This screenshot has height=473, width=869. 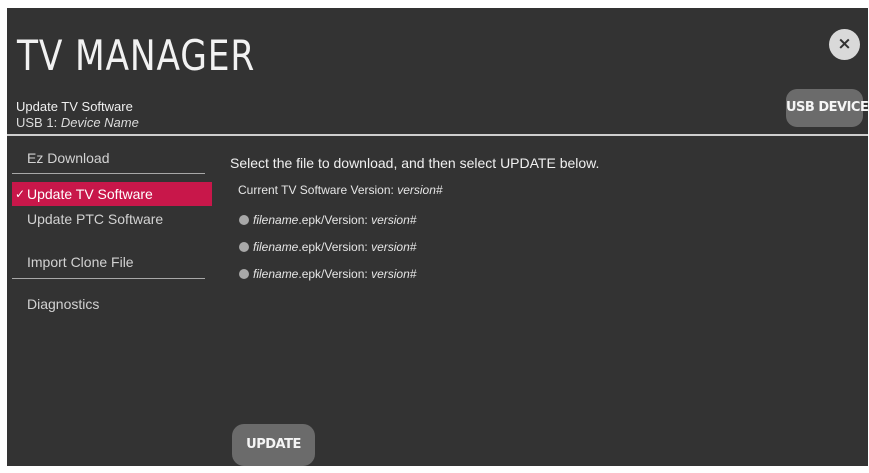 I want to click on sidebar-item-update-ptc-software: Update PTC Software, so click(x=112, y=219).